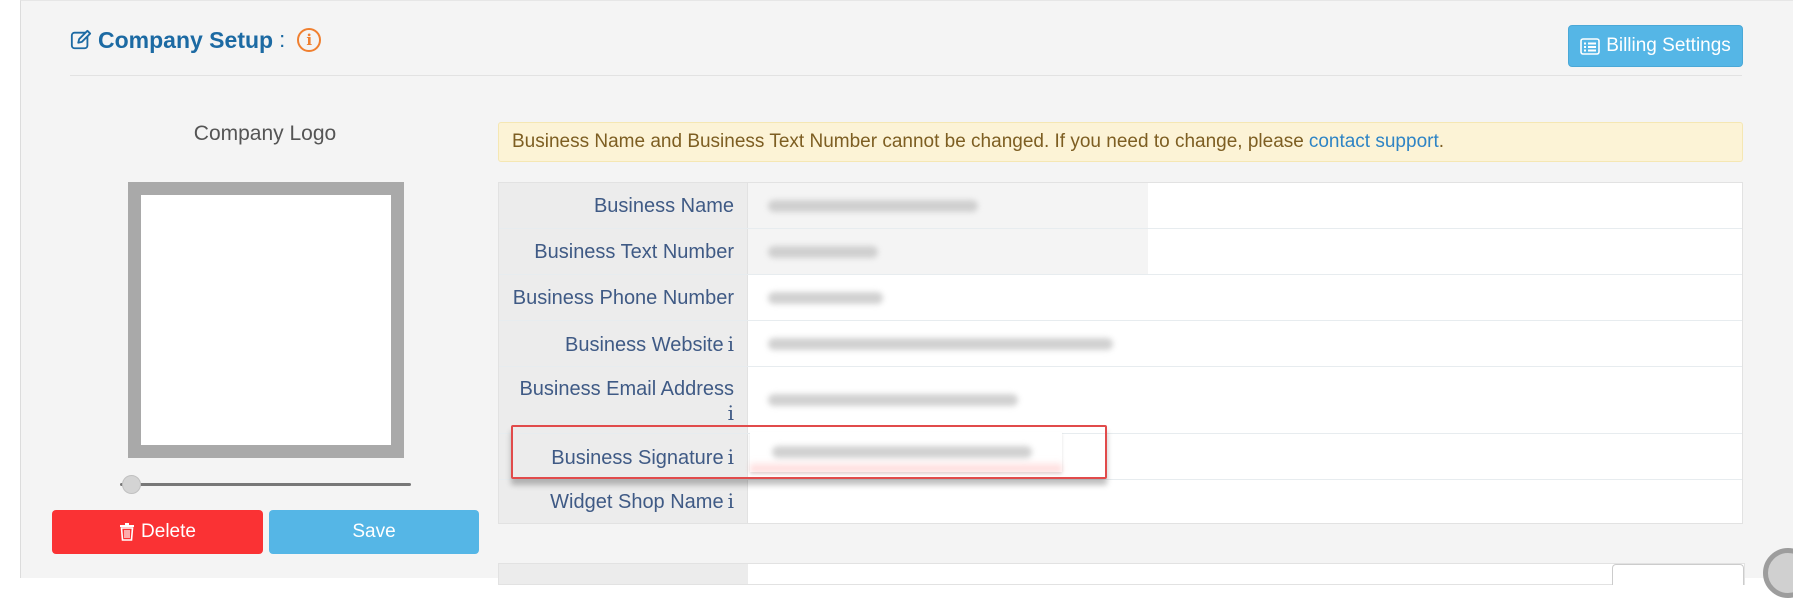 The width and height of the screenshot is (1793, 598). Describe the element at coordinates (634, 252) in the screenshot. I see `business-text-number-label: Business Text Number` at that location.